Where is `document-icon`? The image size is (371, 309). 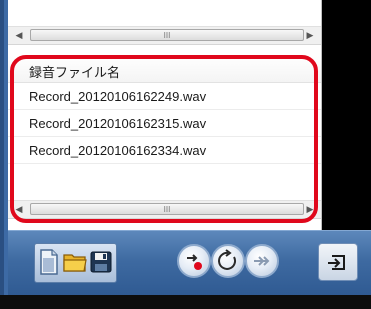 document-icon is located at coordinates (49, 262).